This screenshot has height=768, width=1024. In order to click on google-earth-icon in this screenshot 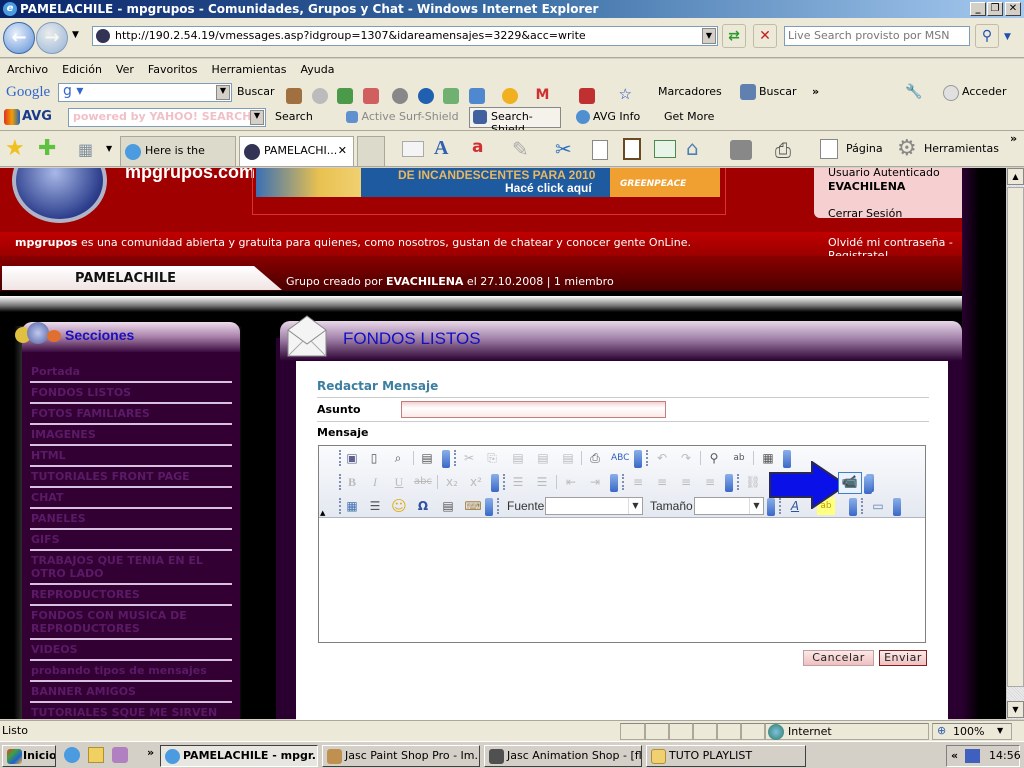, I will do `click(425, 96)`.